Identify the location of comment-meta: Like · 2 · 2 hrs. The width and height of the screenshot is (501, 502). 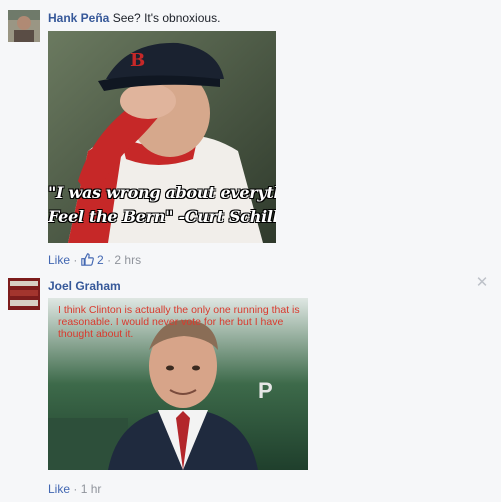
(94, 261).